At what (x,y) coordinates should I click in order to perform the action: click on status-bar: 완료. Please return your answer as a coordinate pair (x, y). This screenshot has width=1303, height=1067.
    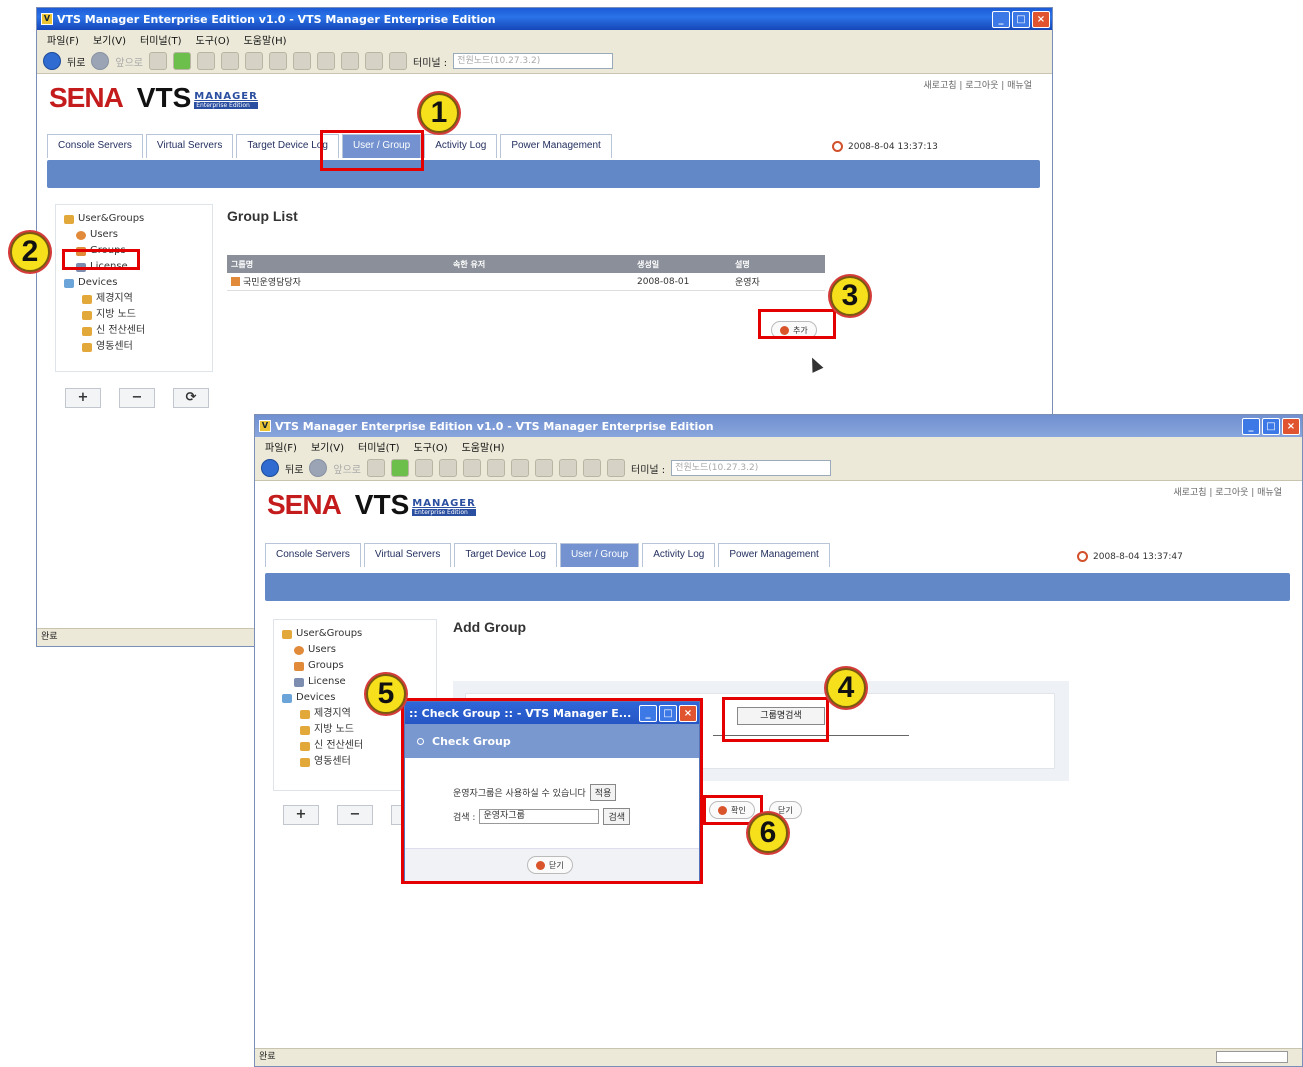
    Looking at the image, I should click on (778, 1057).